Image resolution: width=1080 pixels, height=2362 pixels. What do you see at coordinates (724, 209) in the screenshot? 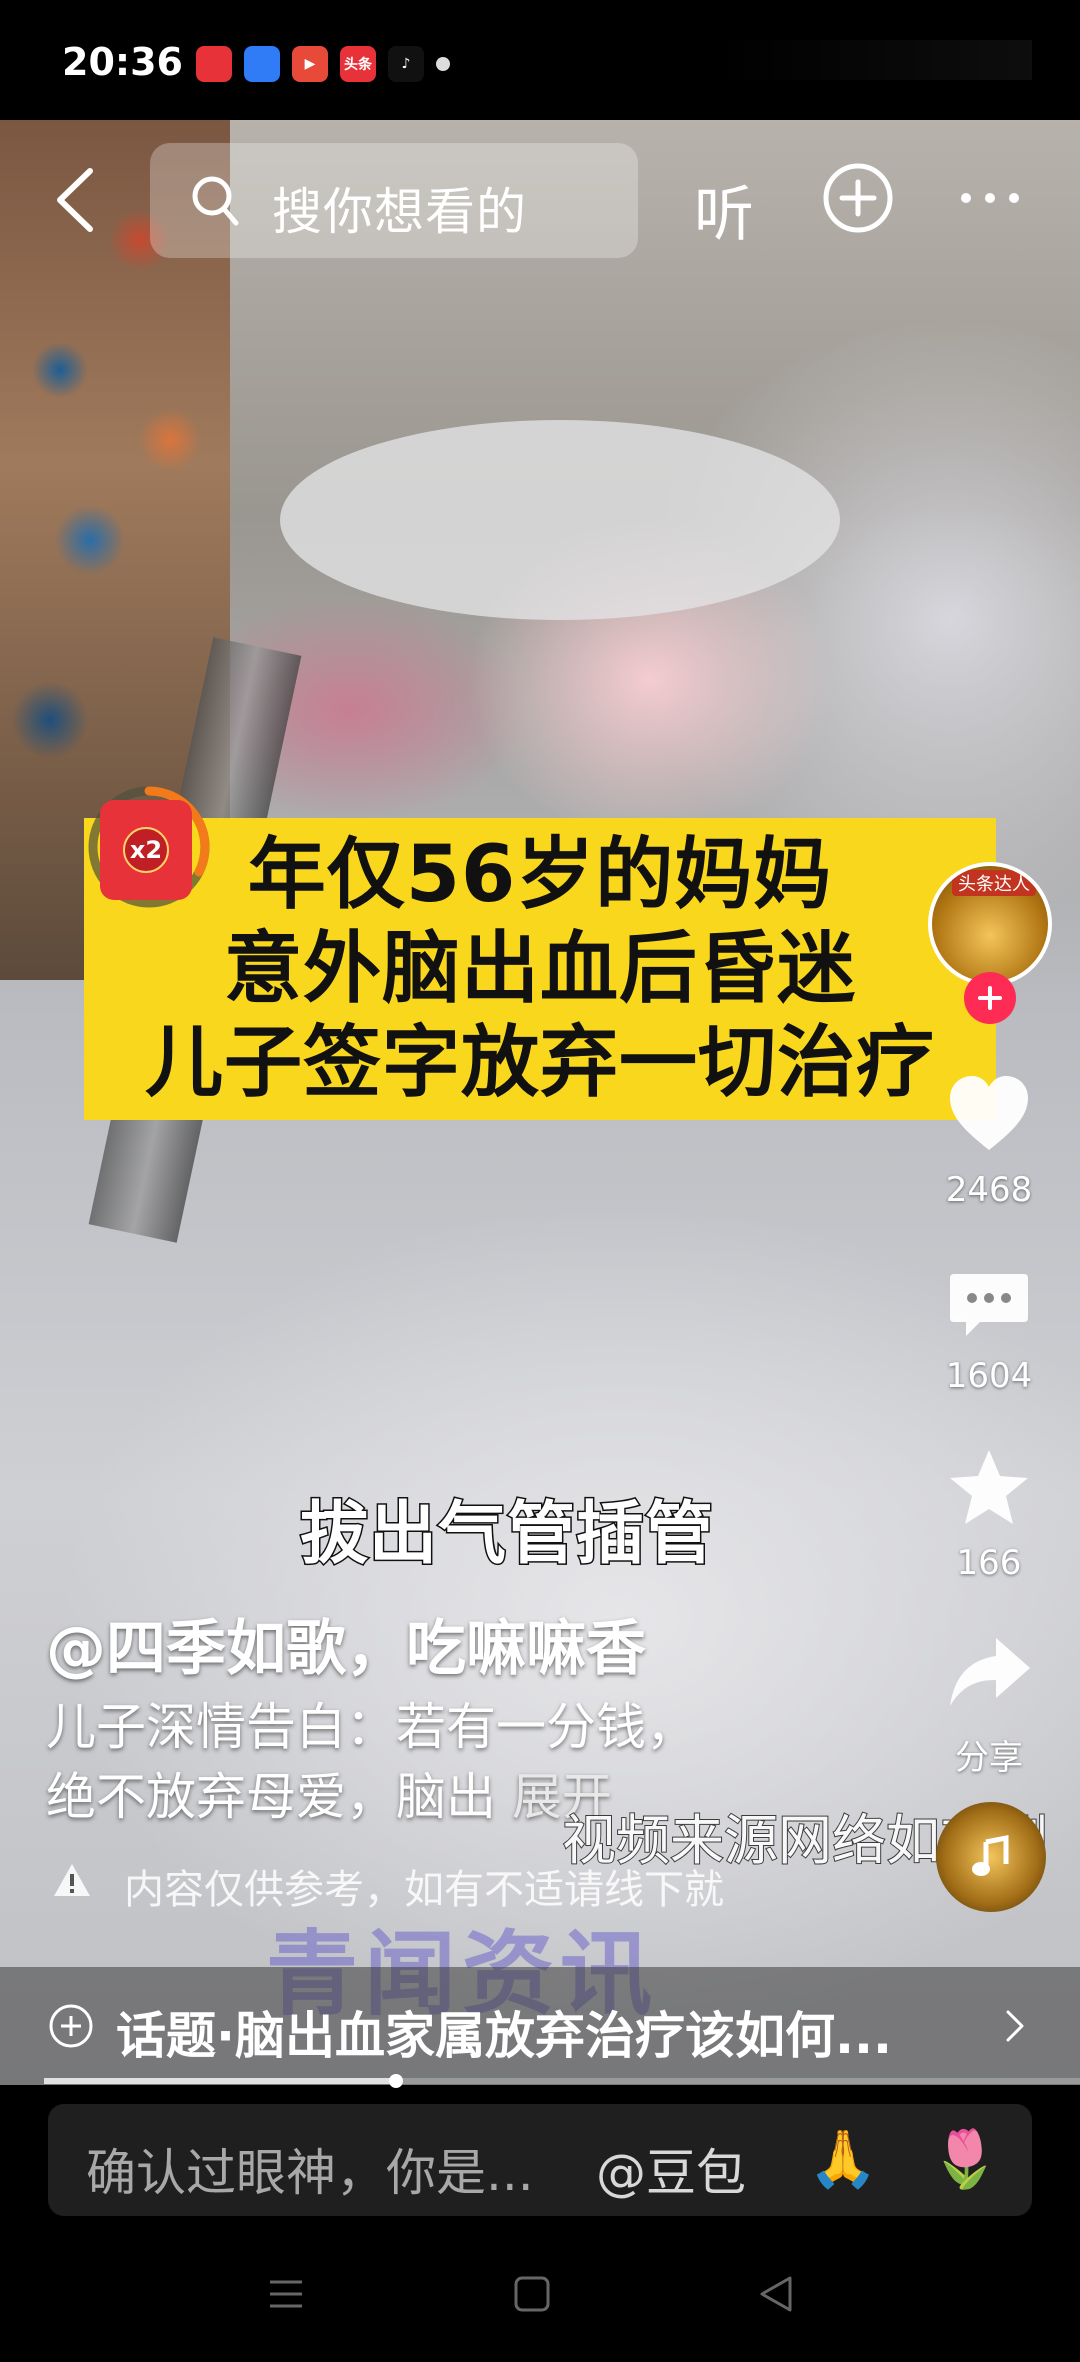
I see `listen-button: 听` at bounding box center [724, 209].